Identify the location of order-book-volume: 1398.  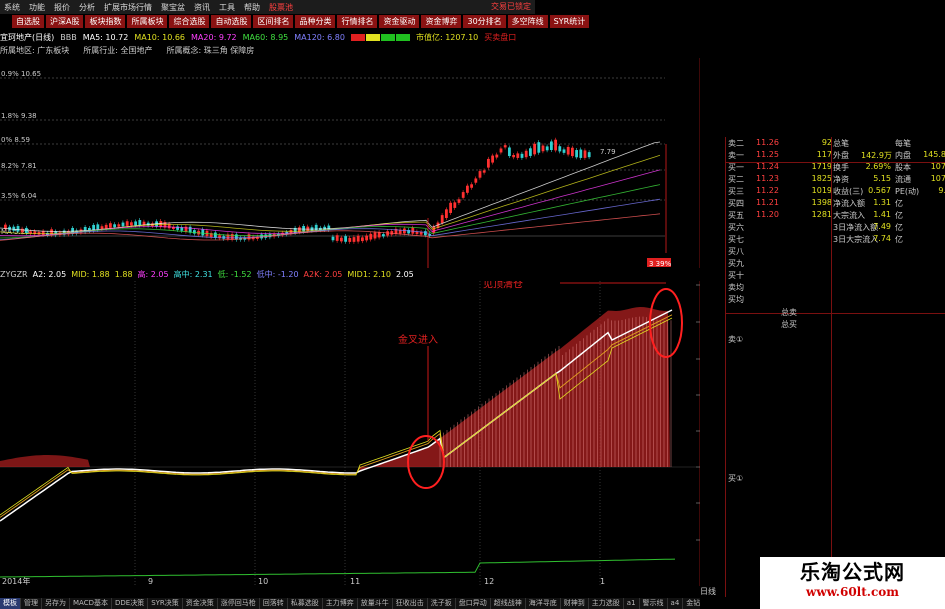
(821, 202).